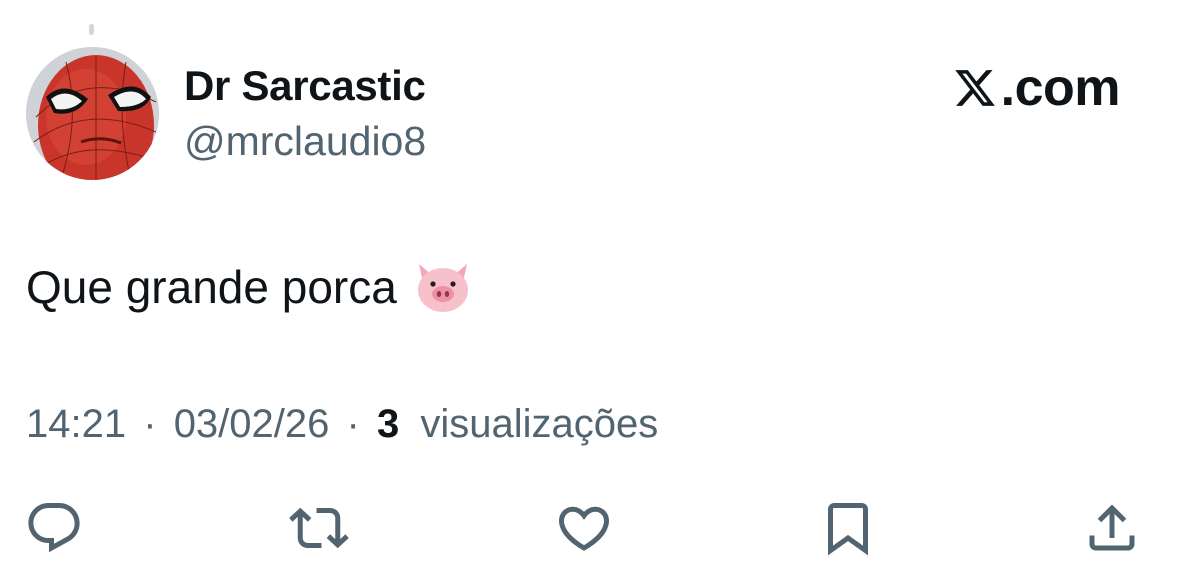  Describe the element at coordinates (91, 29) in the screenshot. I see `scroll-indicator` at that location.